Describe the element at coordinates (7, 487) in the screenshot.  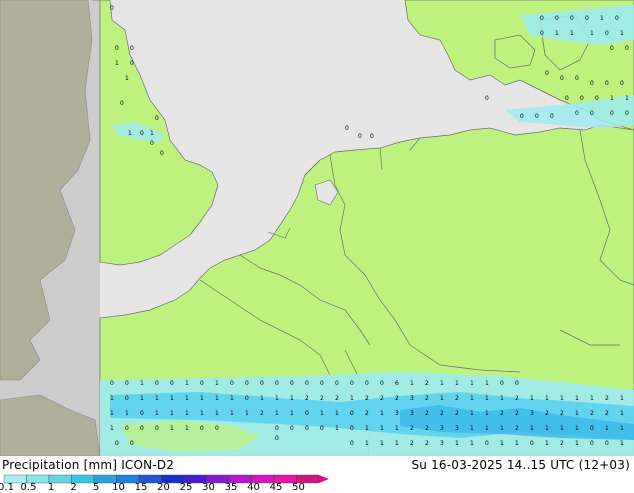
I see `legend-tick-label: 0.1` at that location.